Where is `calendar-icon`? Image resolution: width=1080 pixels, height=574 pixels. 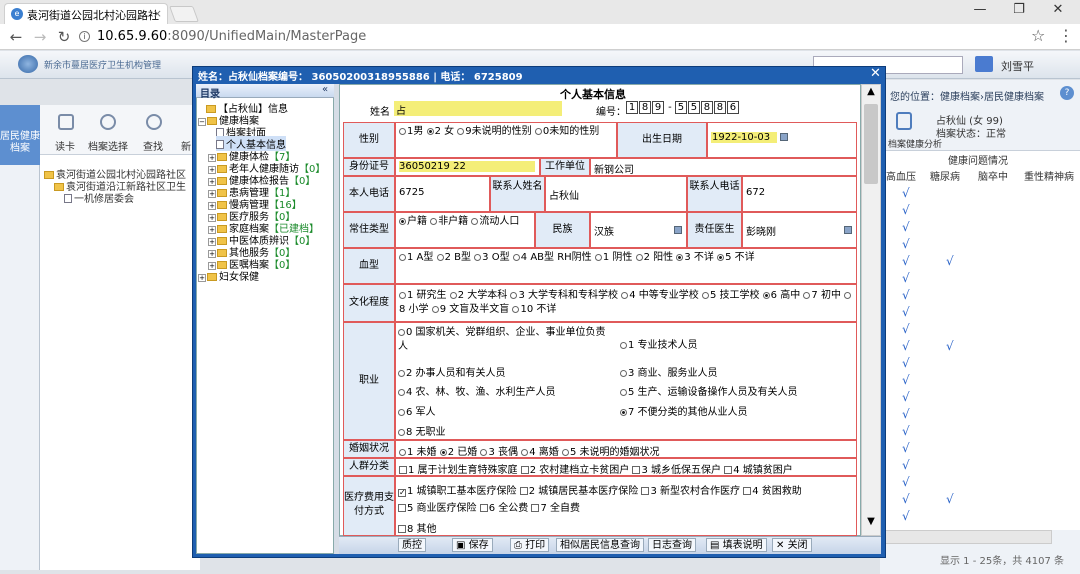
calendar-icon is located at coordinates (784, 137).